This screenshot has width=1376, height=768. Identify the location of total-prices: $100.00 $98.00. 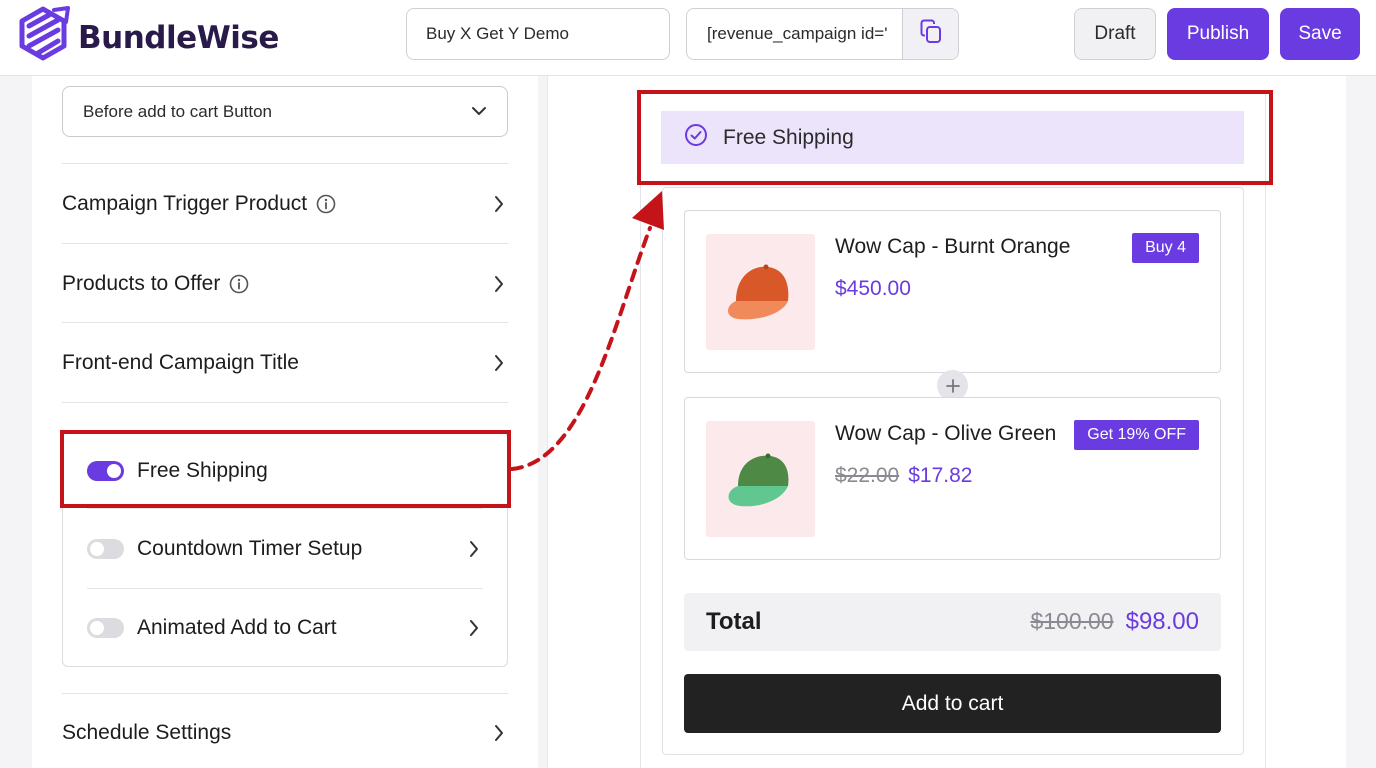
(1114, 622).